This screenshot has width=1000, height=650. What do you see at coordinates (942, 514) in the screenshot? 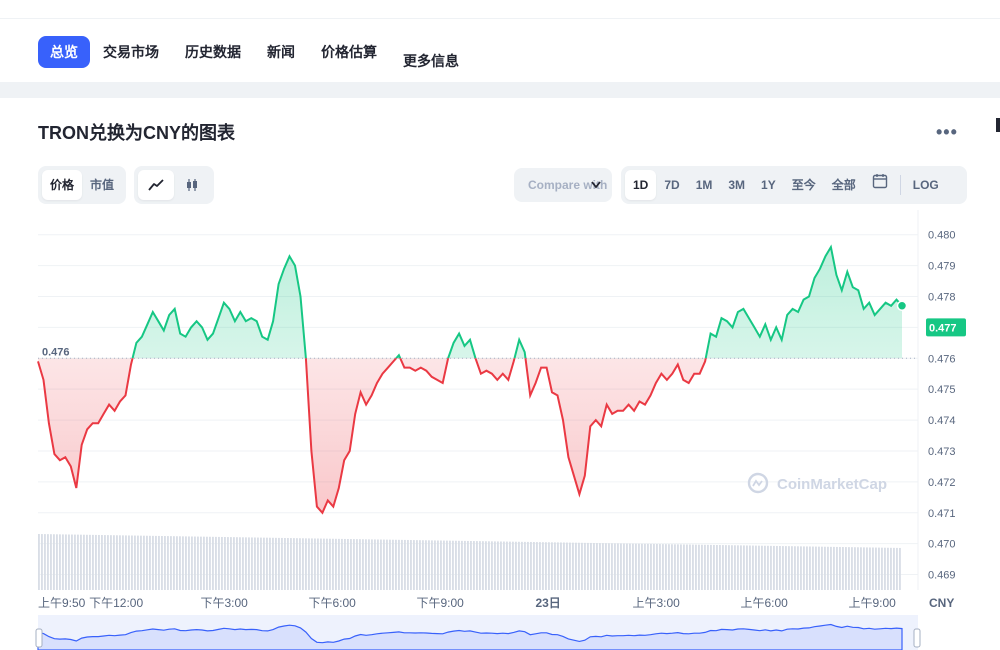
I see `y-tick-label: 0.471` at bounding box center [942, 514].